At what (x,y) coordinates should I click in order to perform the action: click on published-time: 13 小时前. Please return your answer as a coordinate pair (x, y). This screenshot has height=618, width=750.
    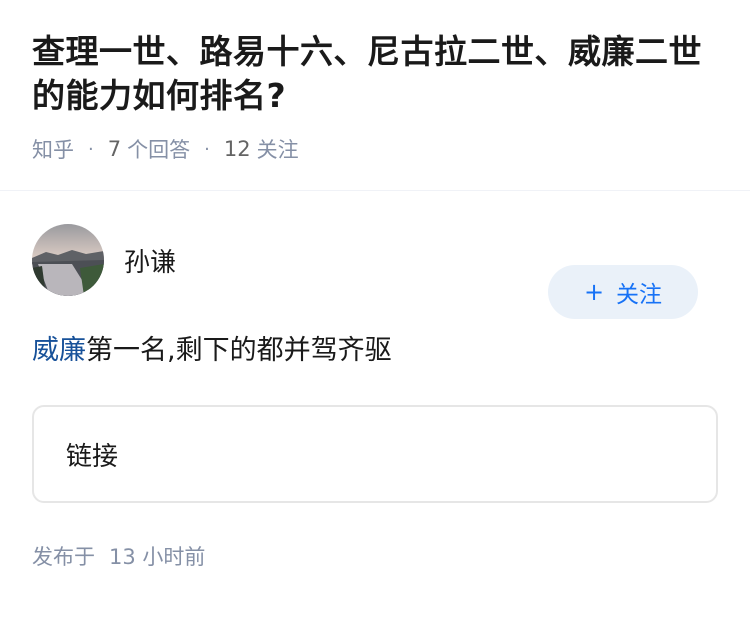
    Looking at the image, I should click on (157, 557).